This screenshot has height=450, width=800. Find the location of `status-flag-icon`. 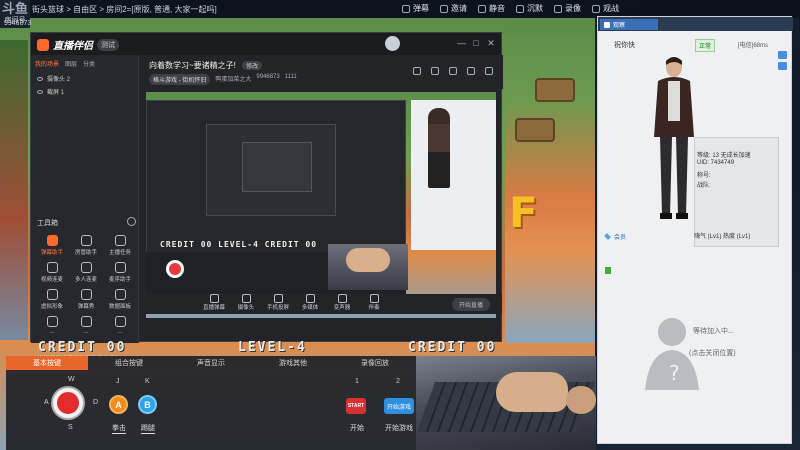

status-flag-icon is located at coordinates (608, 270).